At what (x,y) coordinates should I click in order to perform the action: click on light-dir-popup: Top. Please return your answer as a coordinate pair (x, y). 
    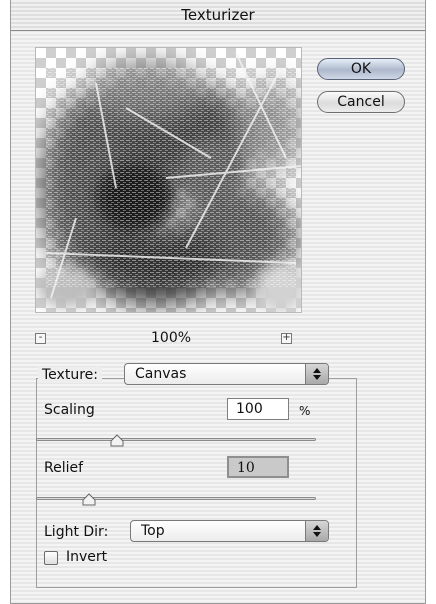
    Looking at the image, I should click on (229, 531).